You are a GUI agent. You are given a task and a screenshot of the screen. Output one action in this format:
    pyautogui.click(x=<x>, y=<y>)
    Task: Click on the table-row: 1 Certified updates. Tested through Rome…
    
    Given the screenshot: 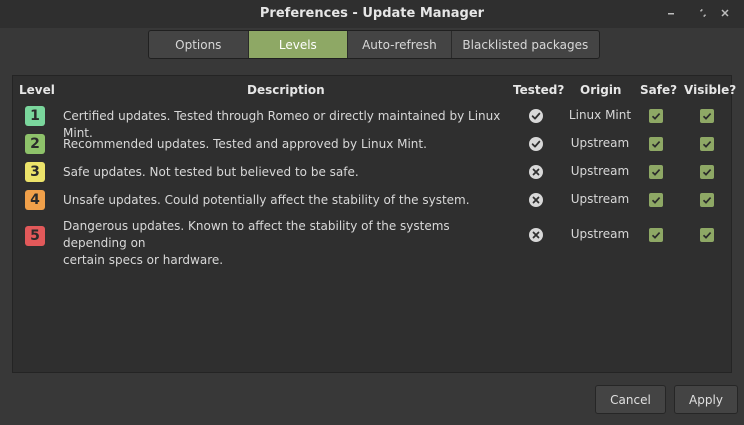 What is the action you would take?
    pyautogui.click(x=372, y=122)
    